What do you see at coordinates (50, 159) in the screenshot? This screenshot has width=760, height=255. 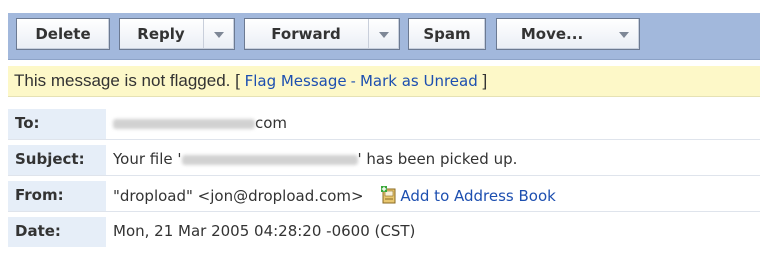 I see `subject-label: Subject:` at bounding box center [50, 159].